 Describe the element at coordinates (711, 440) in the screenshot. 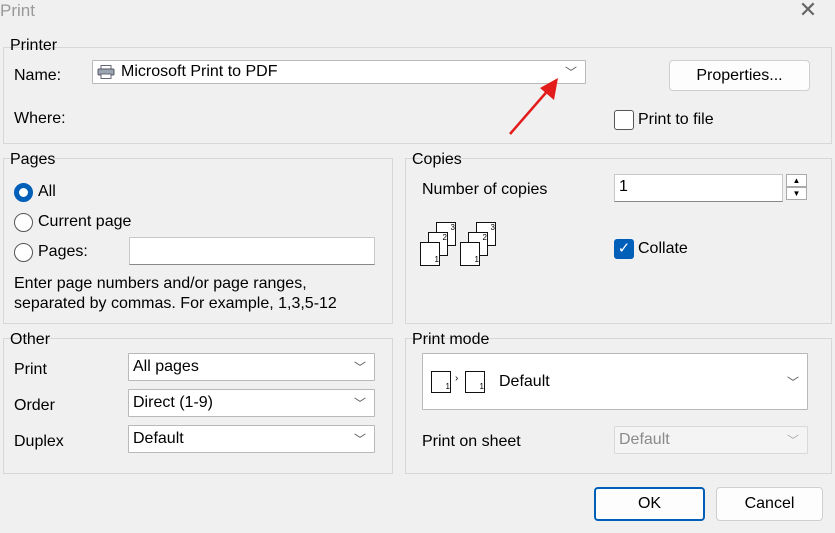

I see `print-on-sheet-select: Default ﹀` at that location.